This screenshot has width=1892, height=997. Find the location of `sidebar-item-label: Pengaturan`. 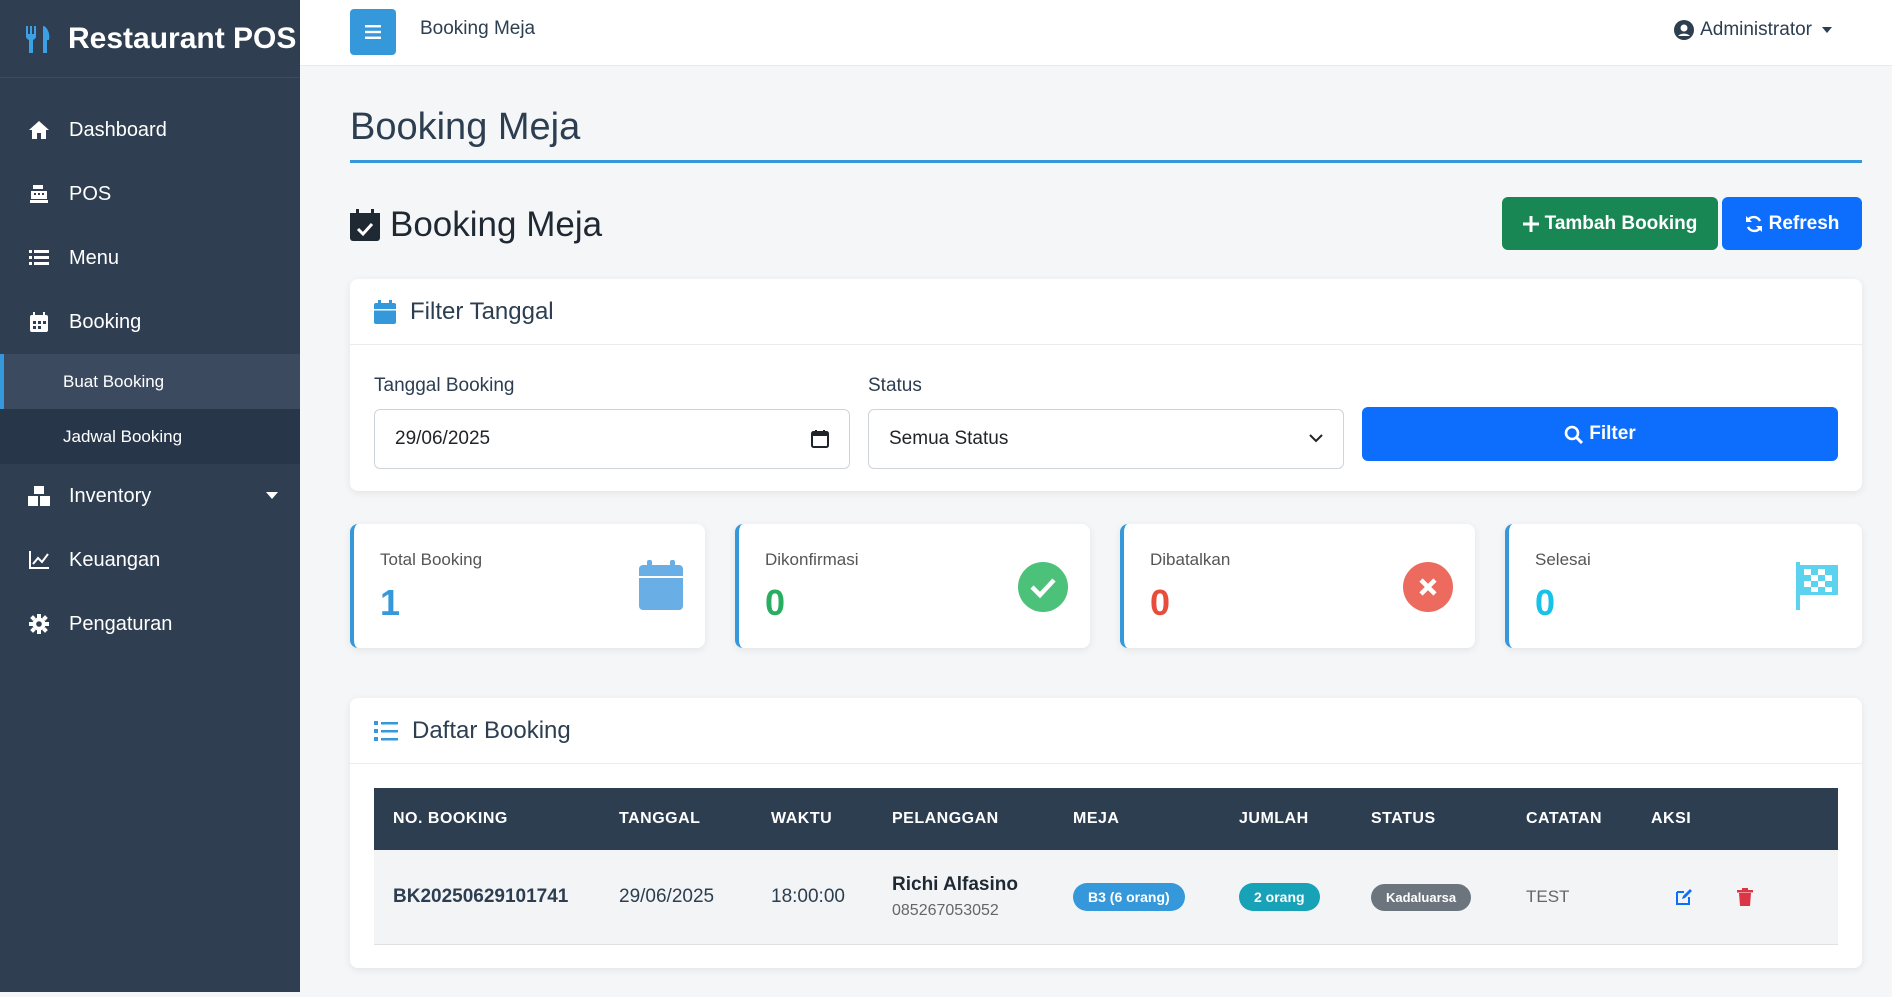

sidebar-item-label: Pengaturan is located at coordinates (121, 623).